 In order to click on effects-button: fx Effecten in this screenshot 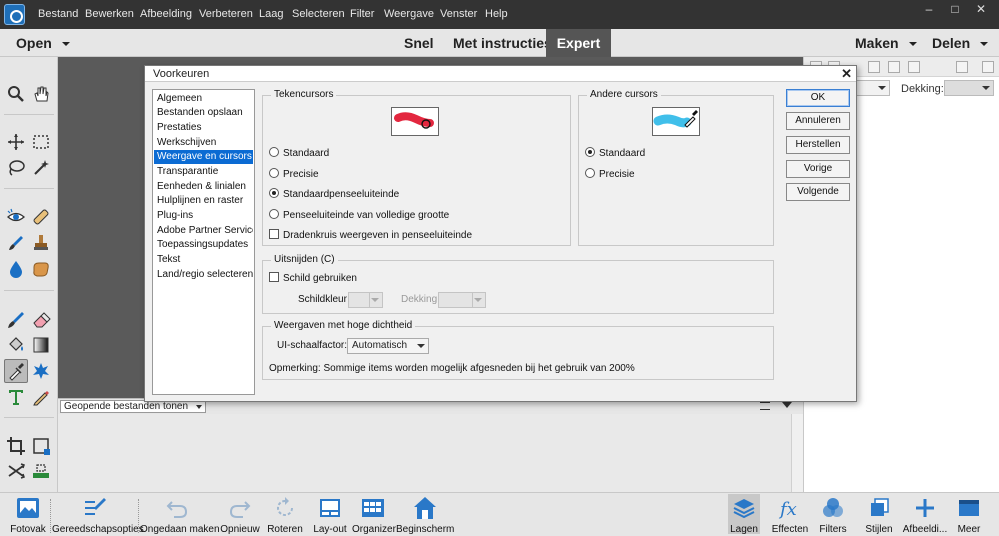, I will do `click(790, 515)`.